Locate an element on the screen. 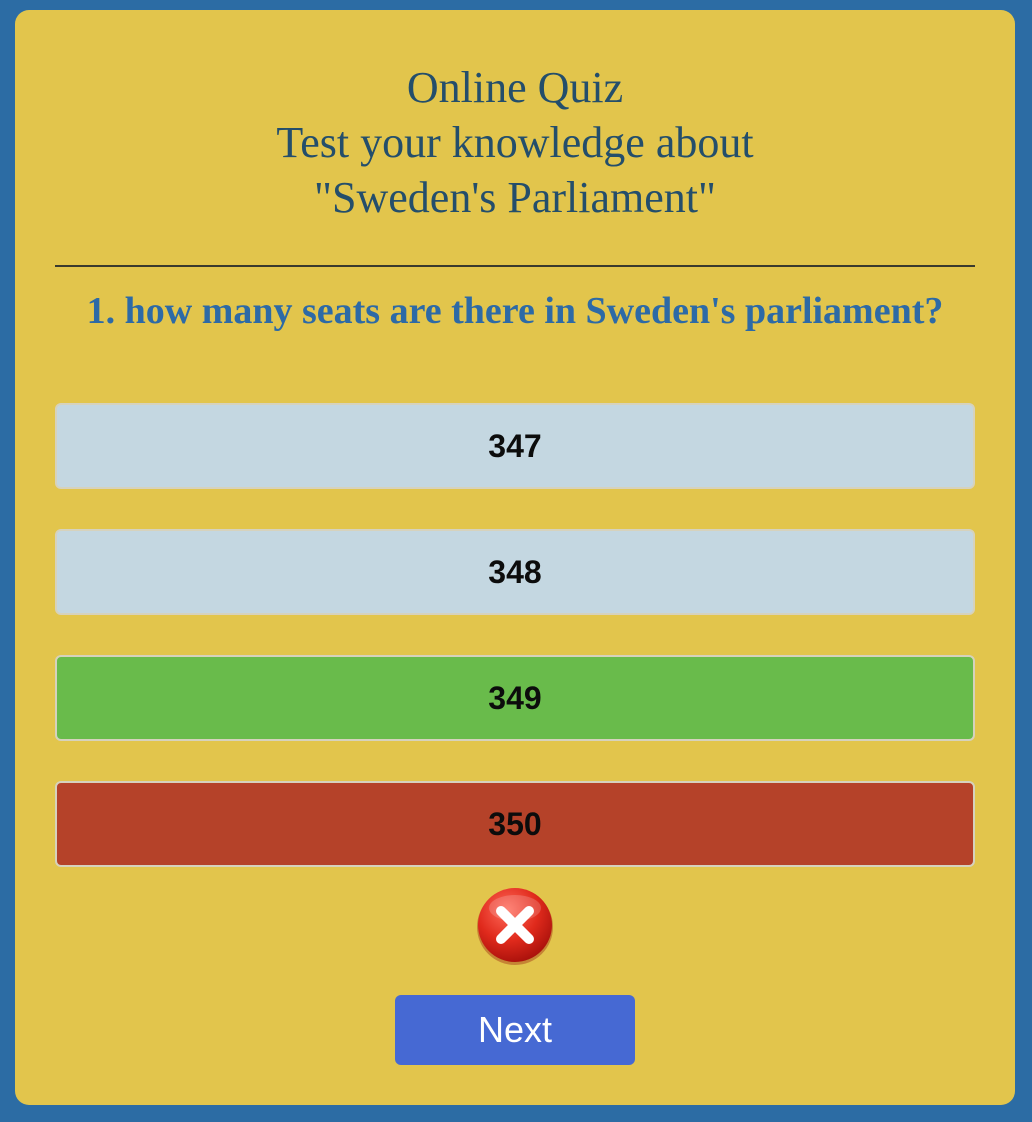 This screenshot has width=1032, height=1122. next-button: Next is located at coordinates (515, 1030).